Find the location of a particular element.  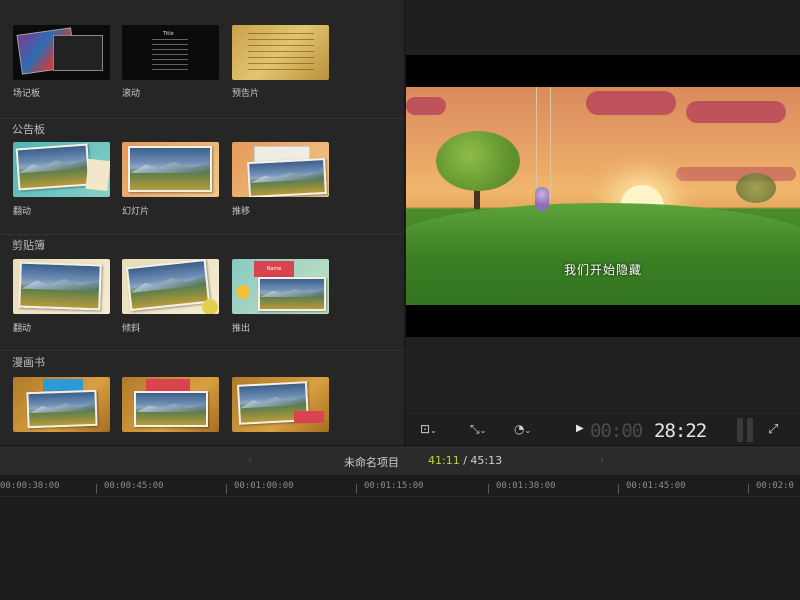

forward-arrow-icon: › is located at coordinates (602, 459).